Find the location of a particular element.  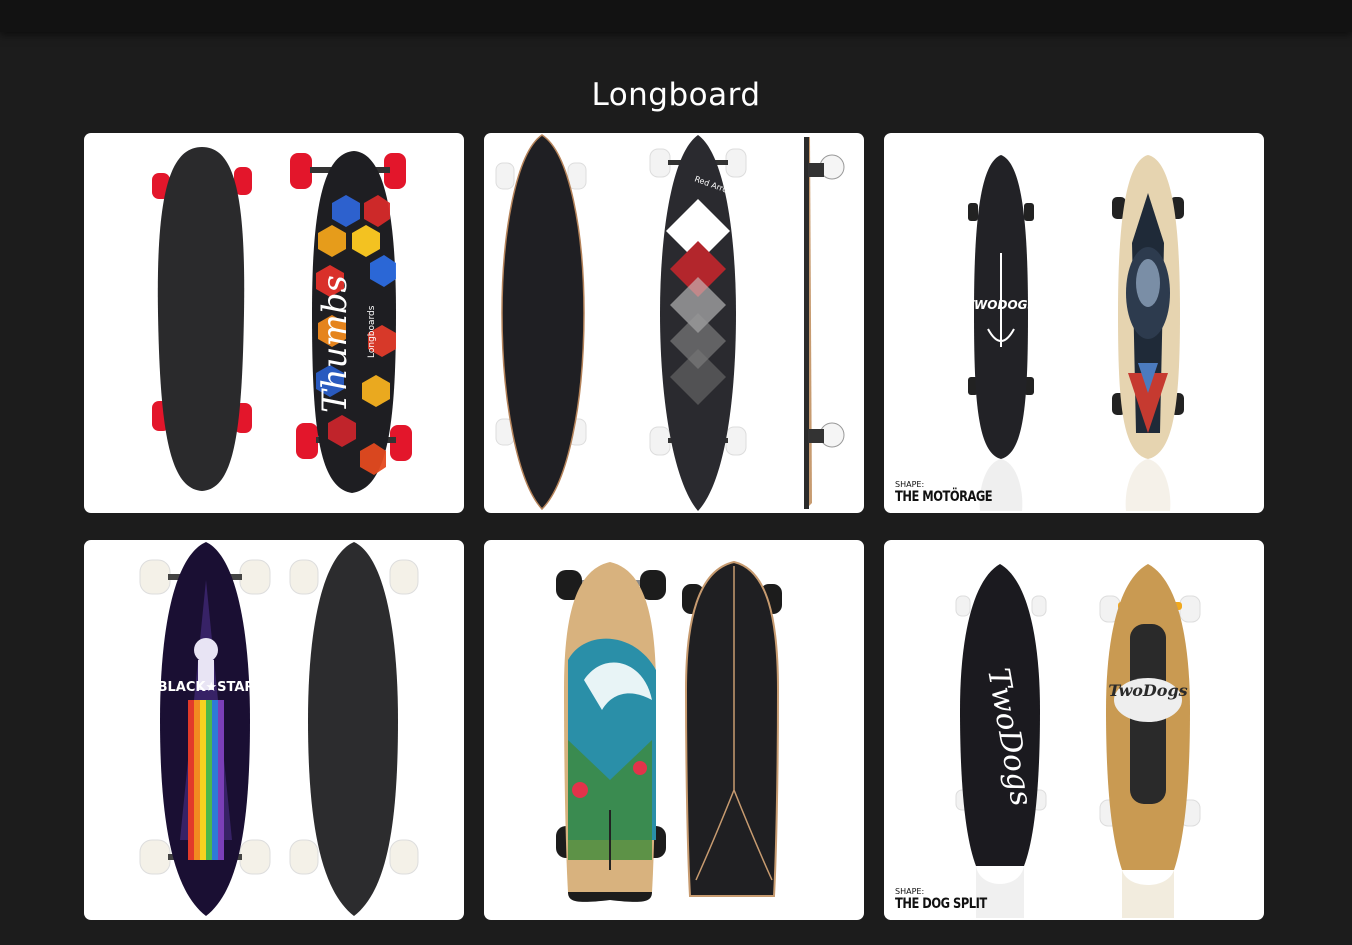

shape-name: THE MOTÖRAGE is located at coordinates (944, 497).